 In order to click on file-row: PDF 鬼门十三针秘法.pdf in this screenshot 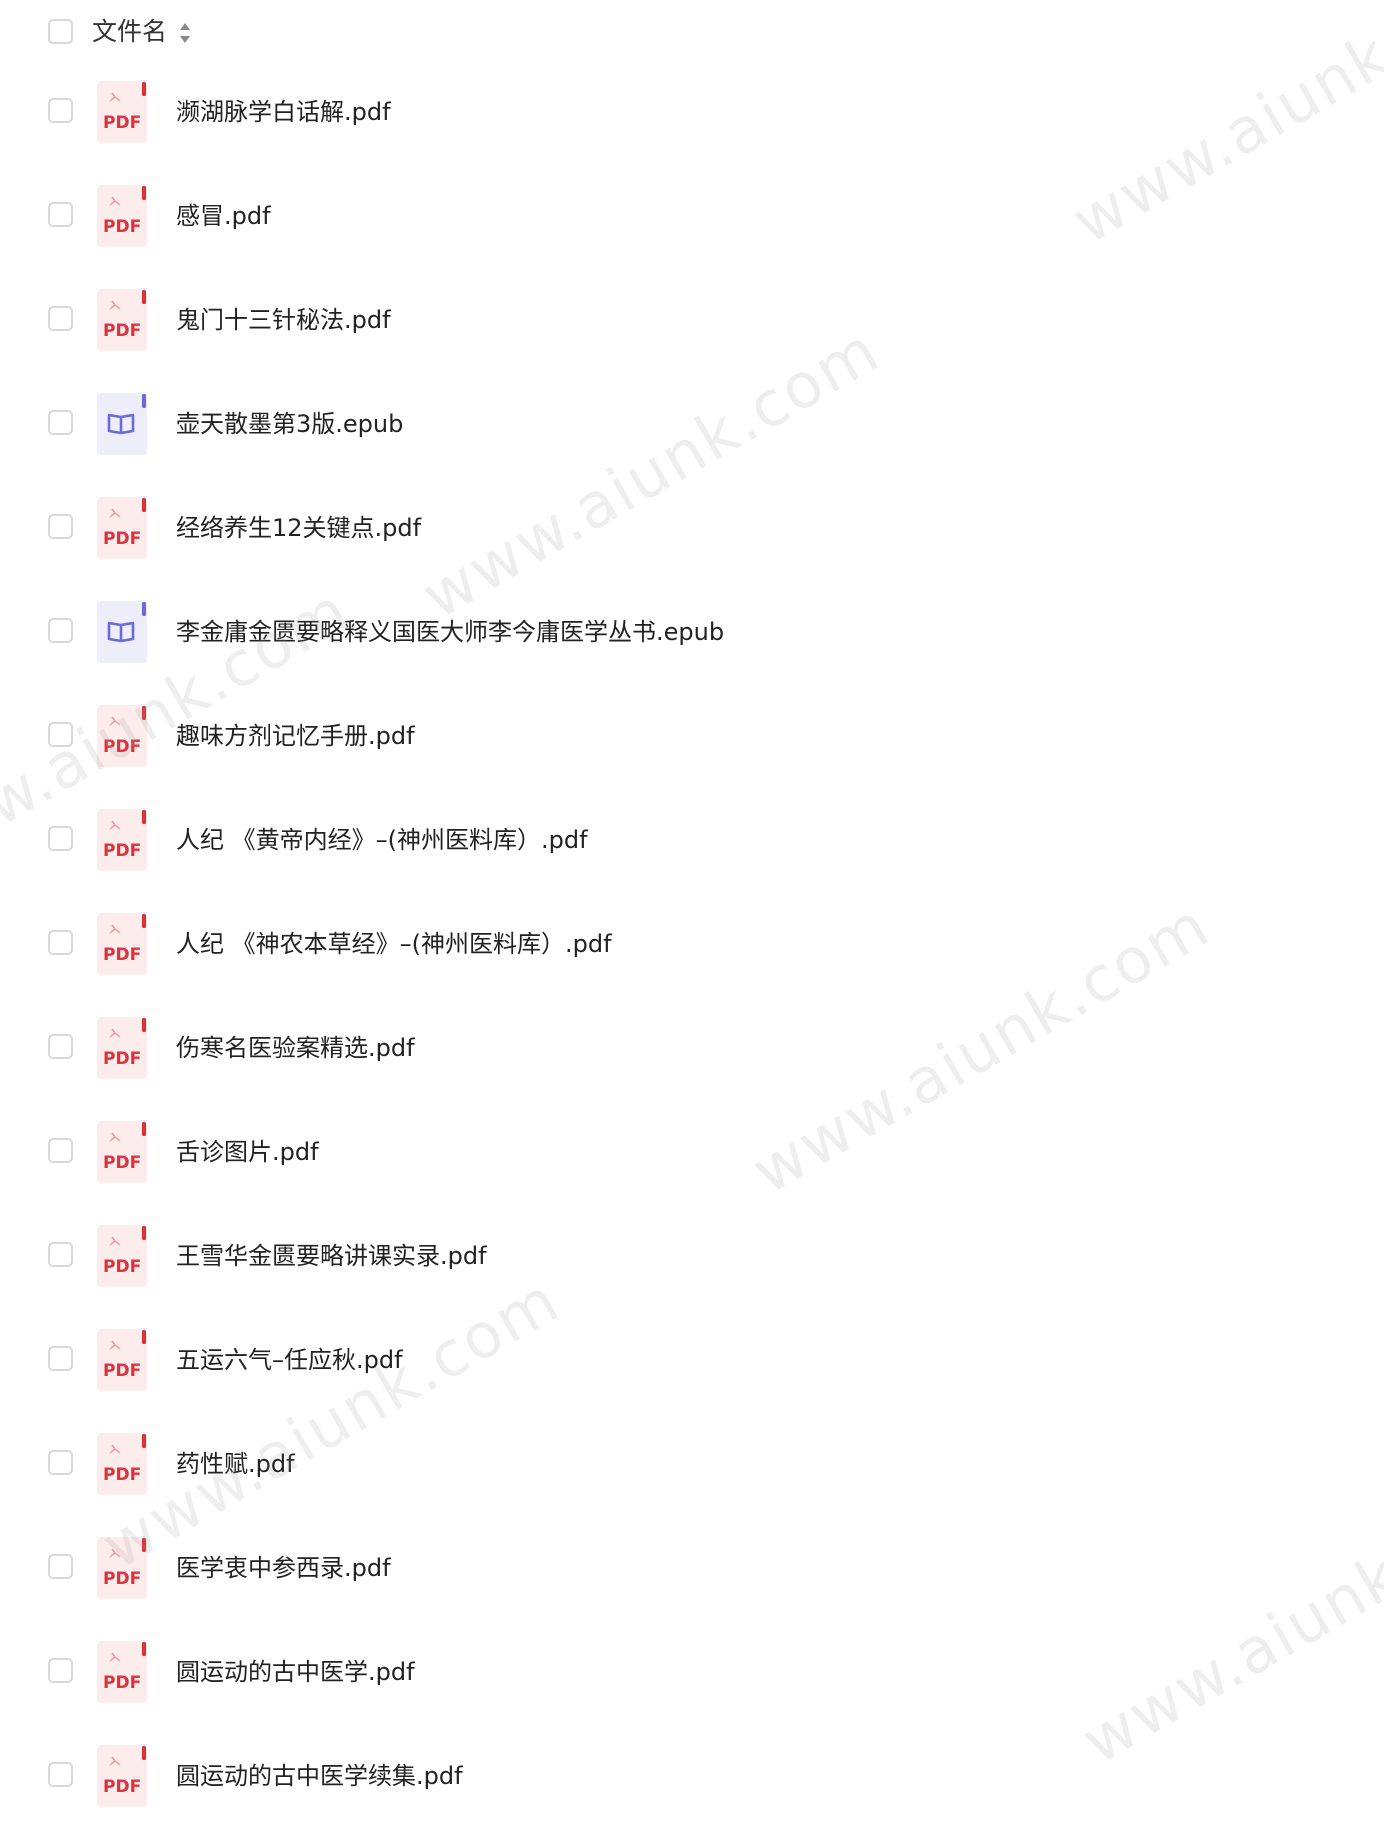, I will do `click(692, 328)`.